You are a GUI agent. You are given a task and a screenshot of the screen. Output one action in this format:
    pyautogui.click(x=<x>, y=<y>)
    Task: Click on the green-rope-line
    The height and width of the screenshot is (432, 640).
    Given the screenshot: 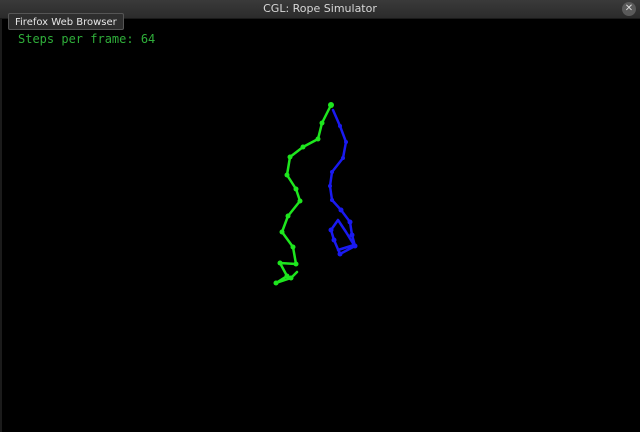 What is the action you would take?
    pyautogui.click(x=303, y=194)
    